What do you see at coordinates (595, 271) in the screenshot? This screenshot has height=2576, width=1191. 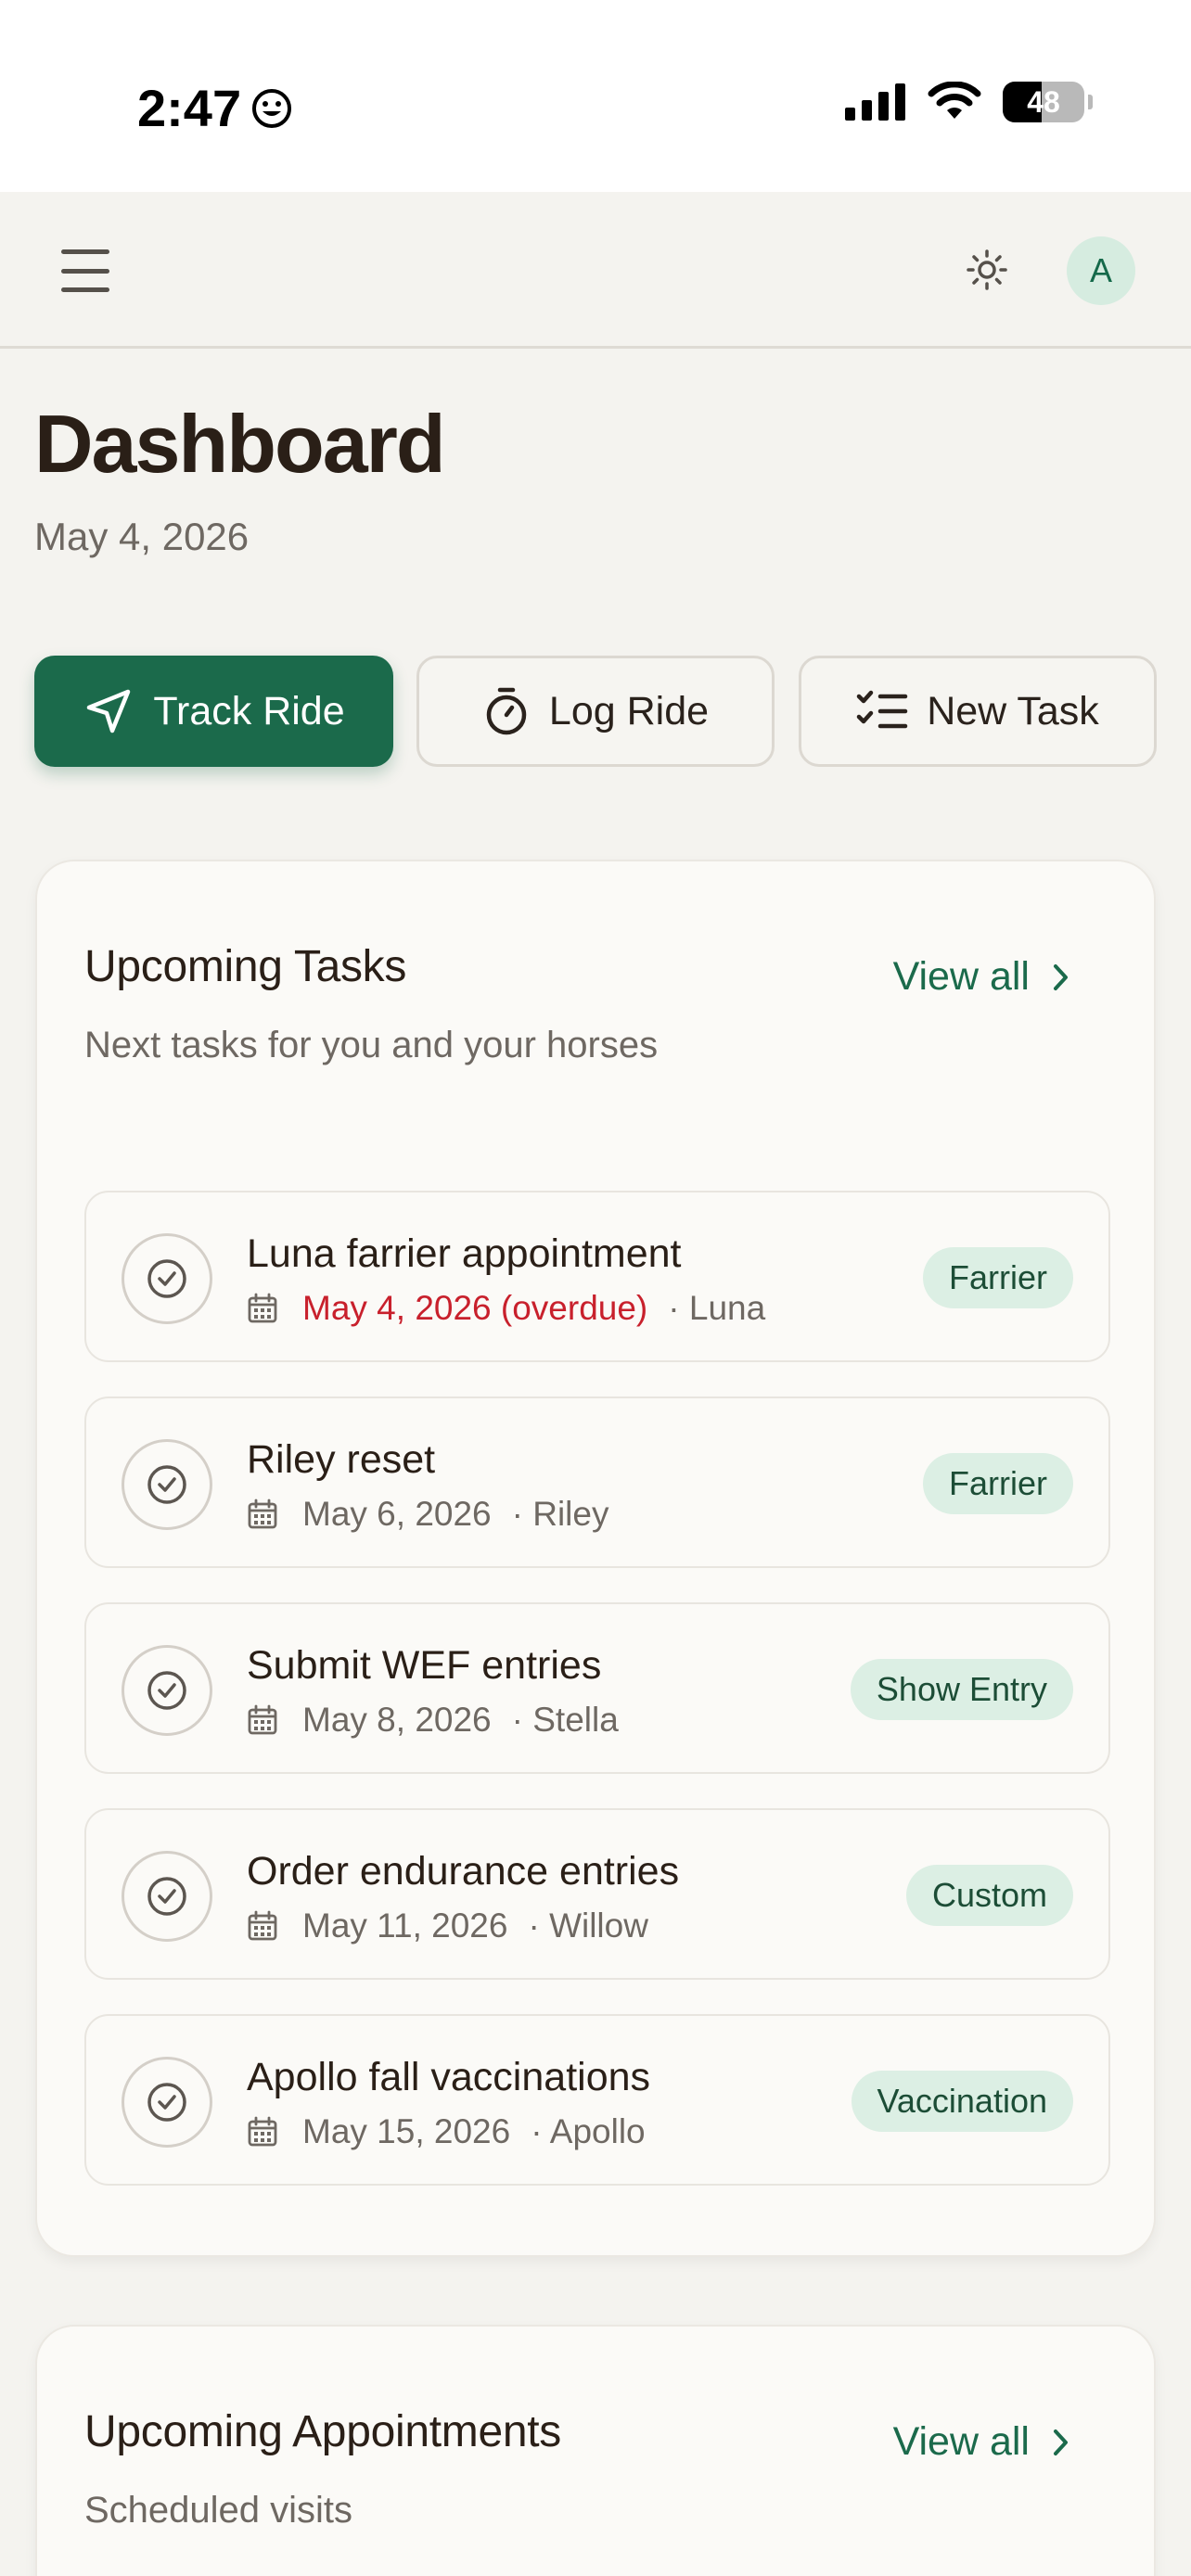 I see `app-header: A` at bounding box center [595, 271].